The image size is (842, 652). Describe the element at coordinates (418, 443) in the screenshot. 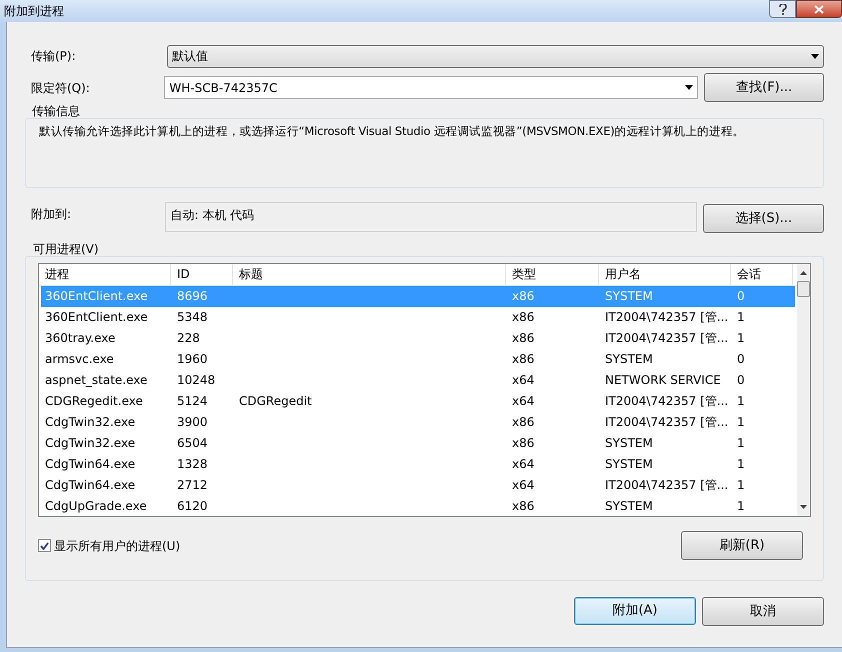

I see `process-row: CdgTwin32.exe 6504 x86 SYSTEM 1` at that location.